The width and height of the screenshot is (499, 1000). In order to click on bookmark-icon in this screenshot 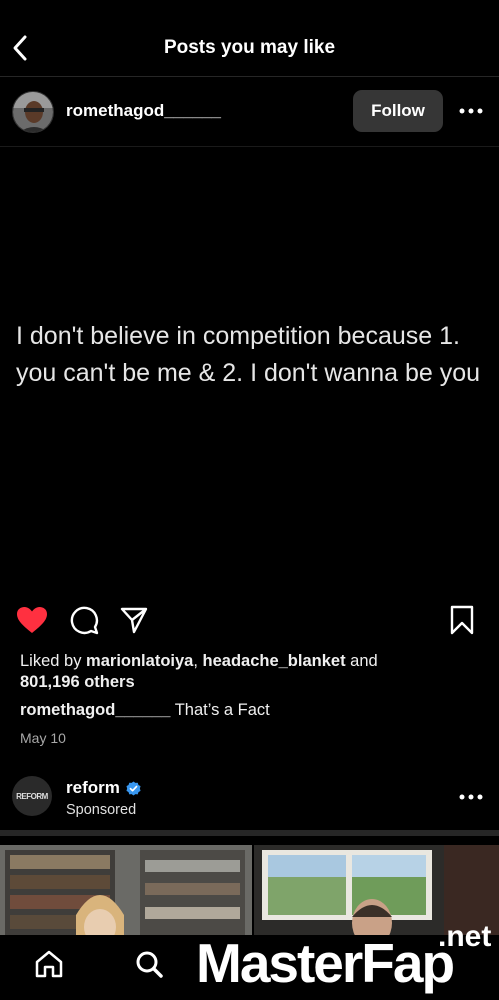, I will do `click(462, 620)`.